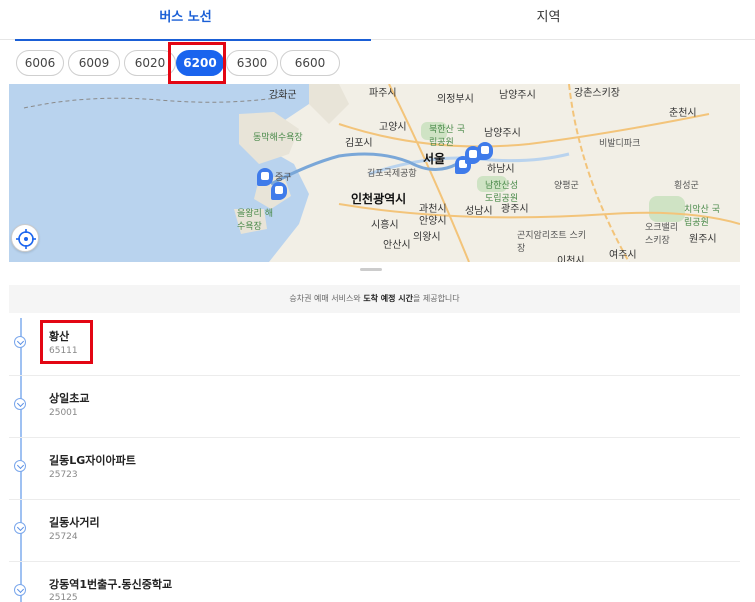 Image resolution: width=755 pixels, height=602 pixels. What do you see at coordinates (252, 63) in the screenshot?
I see `route-chip-6300: 6300` at bounding box center [252, 63].